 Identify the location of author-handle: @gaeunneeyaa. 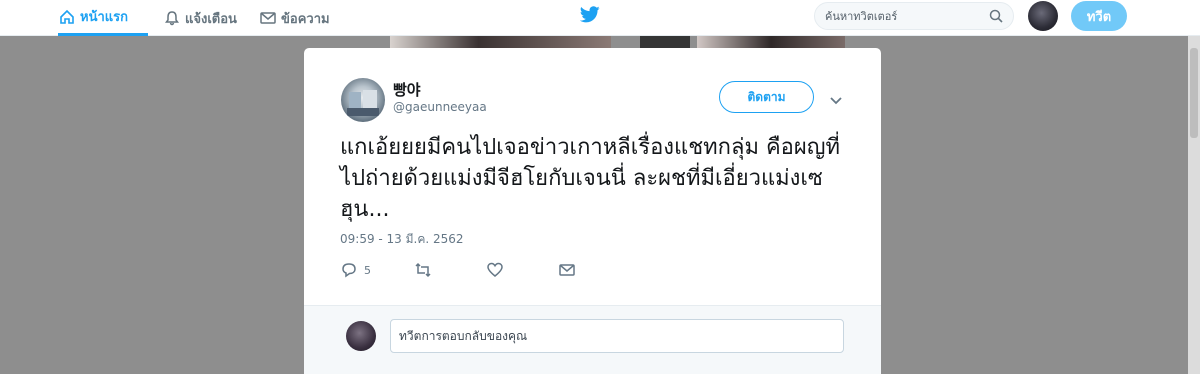
(440, 107).